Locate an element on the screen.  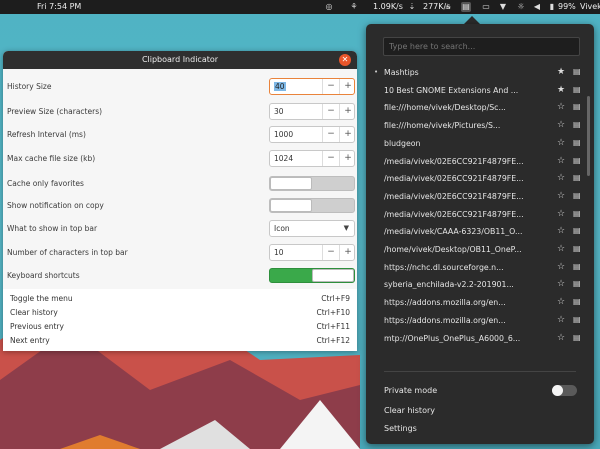
clipboard-history-item: file:///home/vivek/Desktop/Sc... ☆ ▤ is located at coordinates (480, 108).